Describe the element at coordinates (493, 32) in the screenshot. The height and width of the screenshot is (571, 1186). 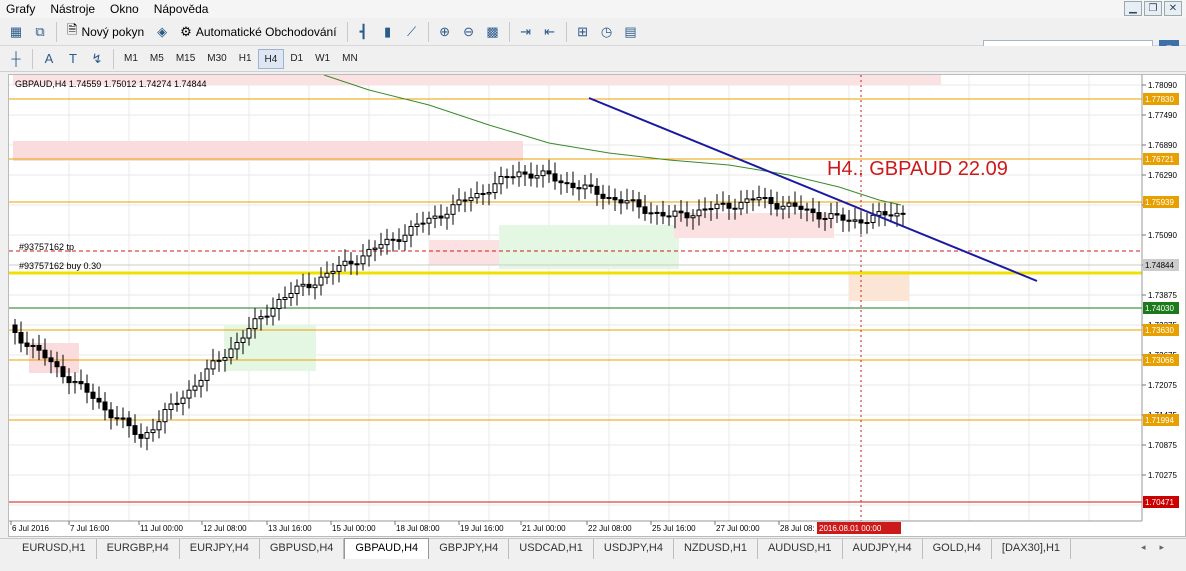
I see `tile-windows-icon: ▩` at that location.